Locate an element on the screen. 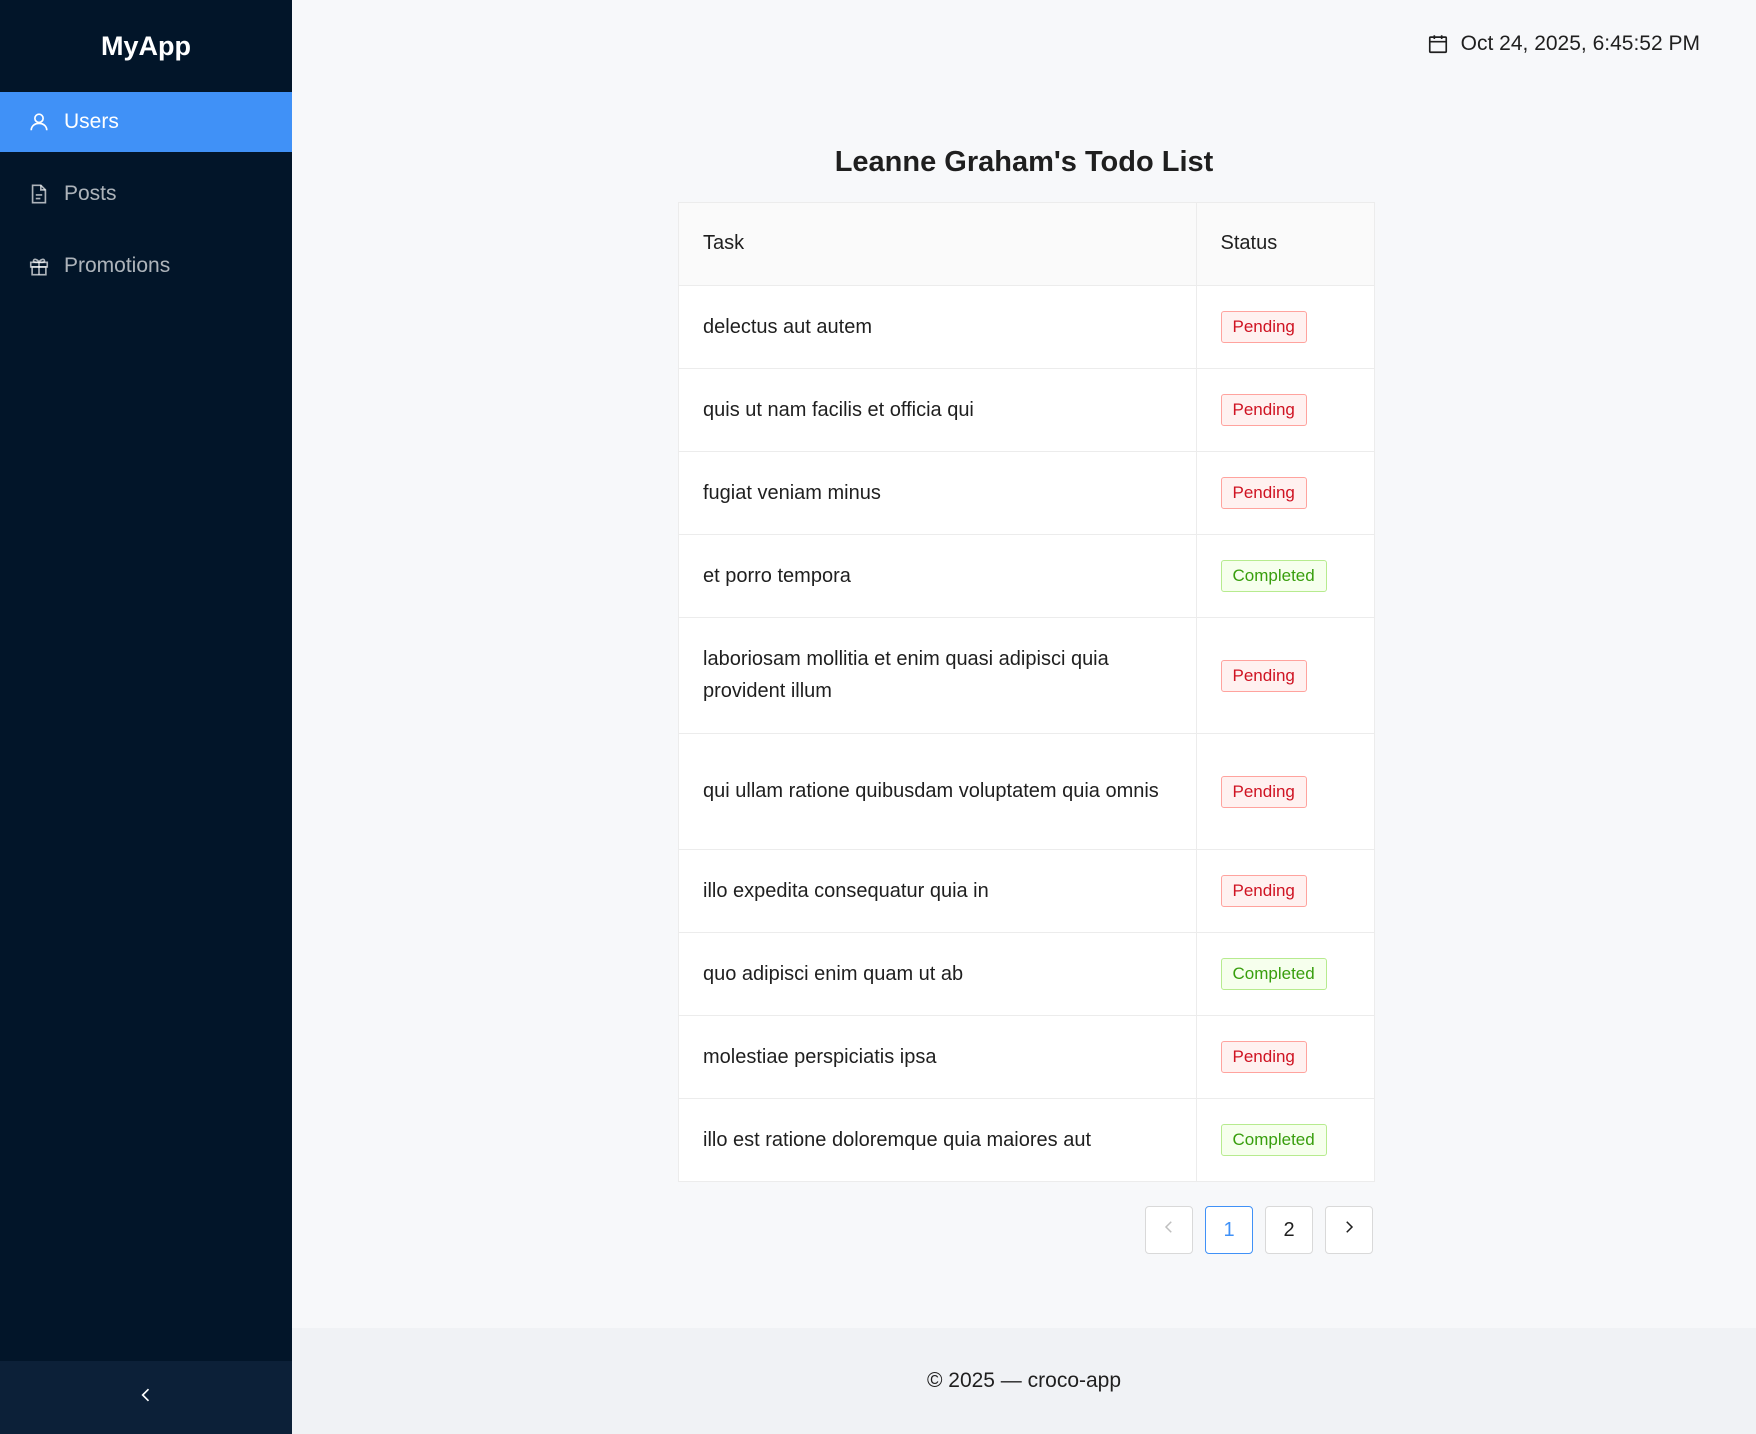 The image size is (1756, 1434). header-datetime: Oct 24, 2025, 6:45:52 PM is located at coordinates (1563, 44).